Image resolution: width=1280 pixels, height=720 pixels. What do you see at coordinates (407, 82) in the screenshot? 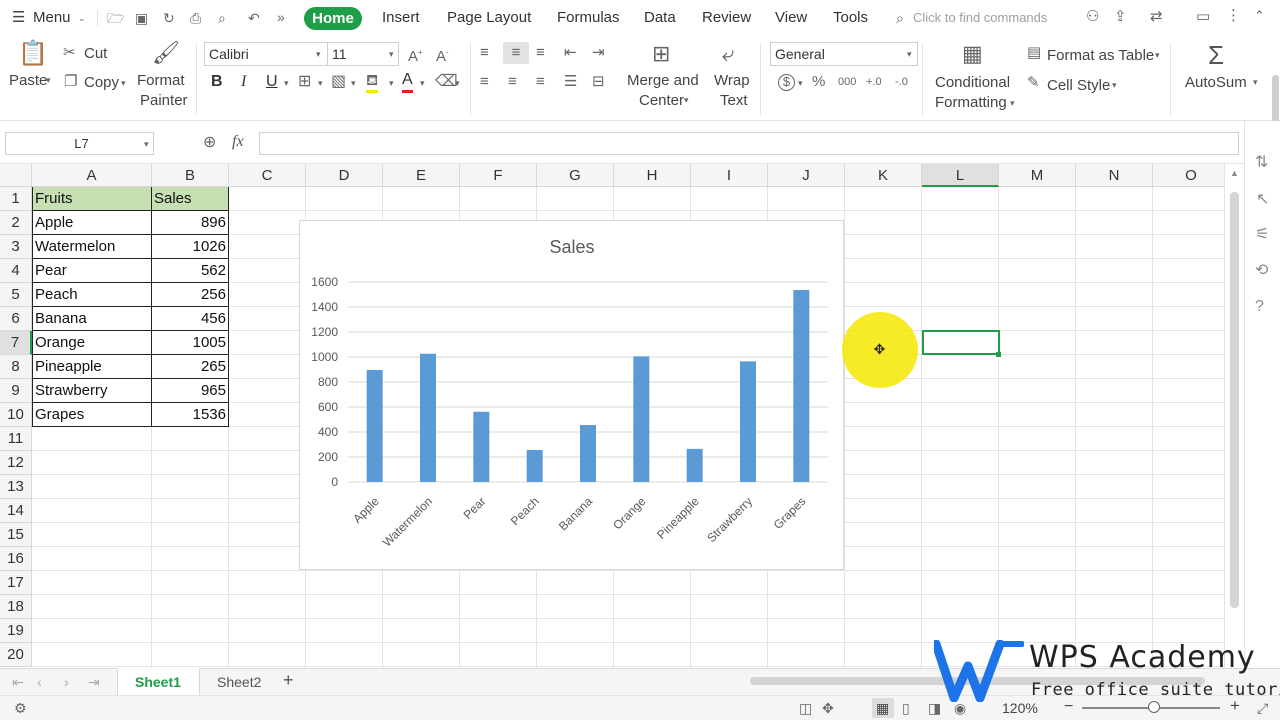
I see `font-color-icon: A` at bounding box center [407, 82].